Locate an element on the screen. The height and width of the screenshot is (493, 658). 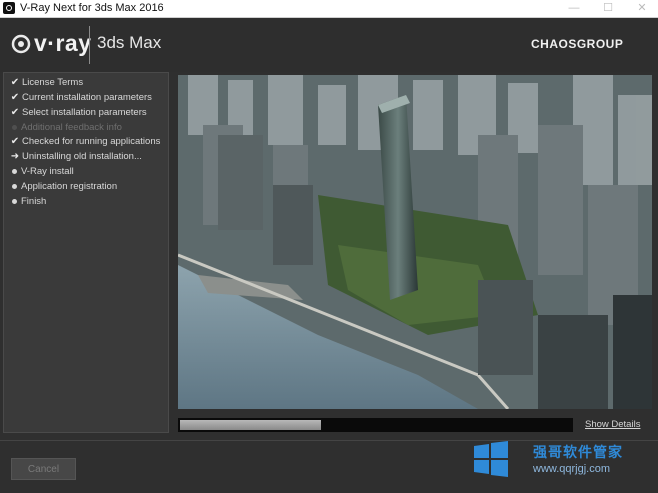
step-additional-feedback-info: Additional feedback info is located at coordinates (65, 128).